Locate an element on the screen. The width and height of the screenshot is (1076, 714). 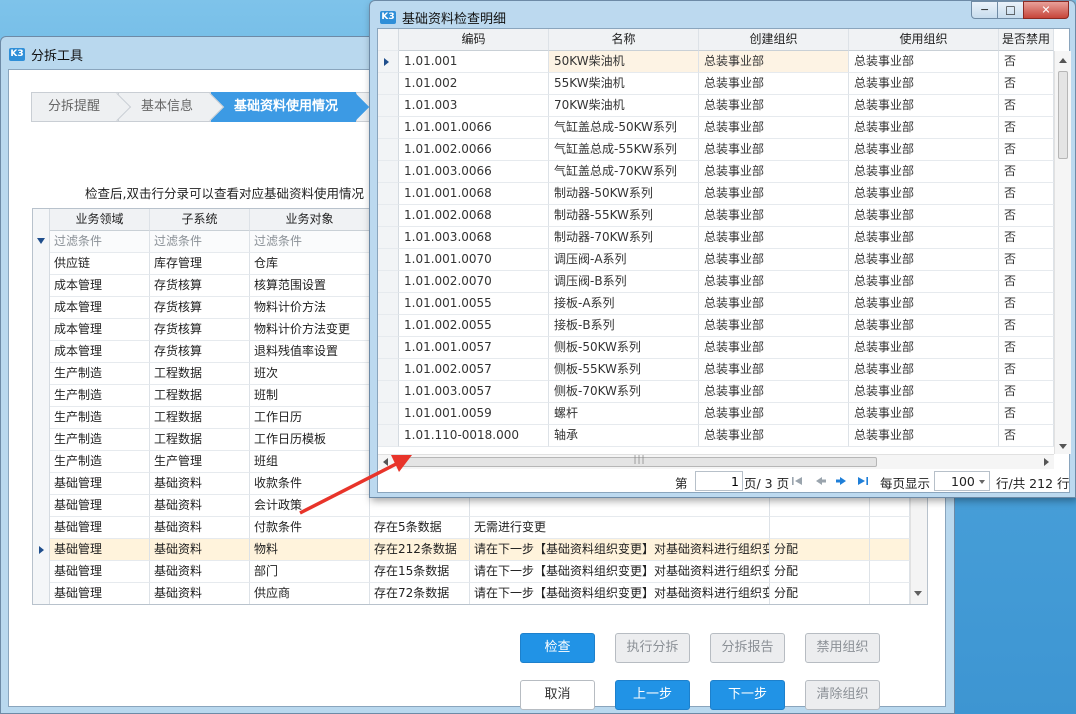
table-cell: 工作日历 is located at coordinates (310, 418).